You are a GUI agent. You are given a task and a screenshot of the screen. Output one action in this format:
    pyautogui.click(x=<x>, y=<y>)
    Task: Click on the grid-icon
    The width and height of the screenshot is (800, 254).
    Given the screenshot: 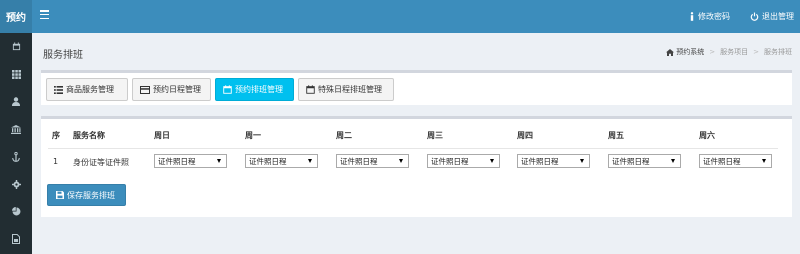 What is the action you would take?
    pyautogui.click(x=16, y=74)
    